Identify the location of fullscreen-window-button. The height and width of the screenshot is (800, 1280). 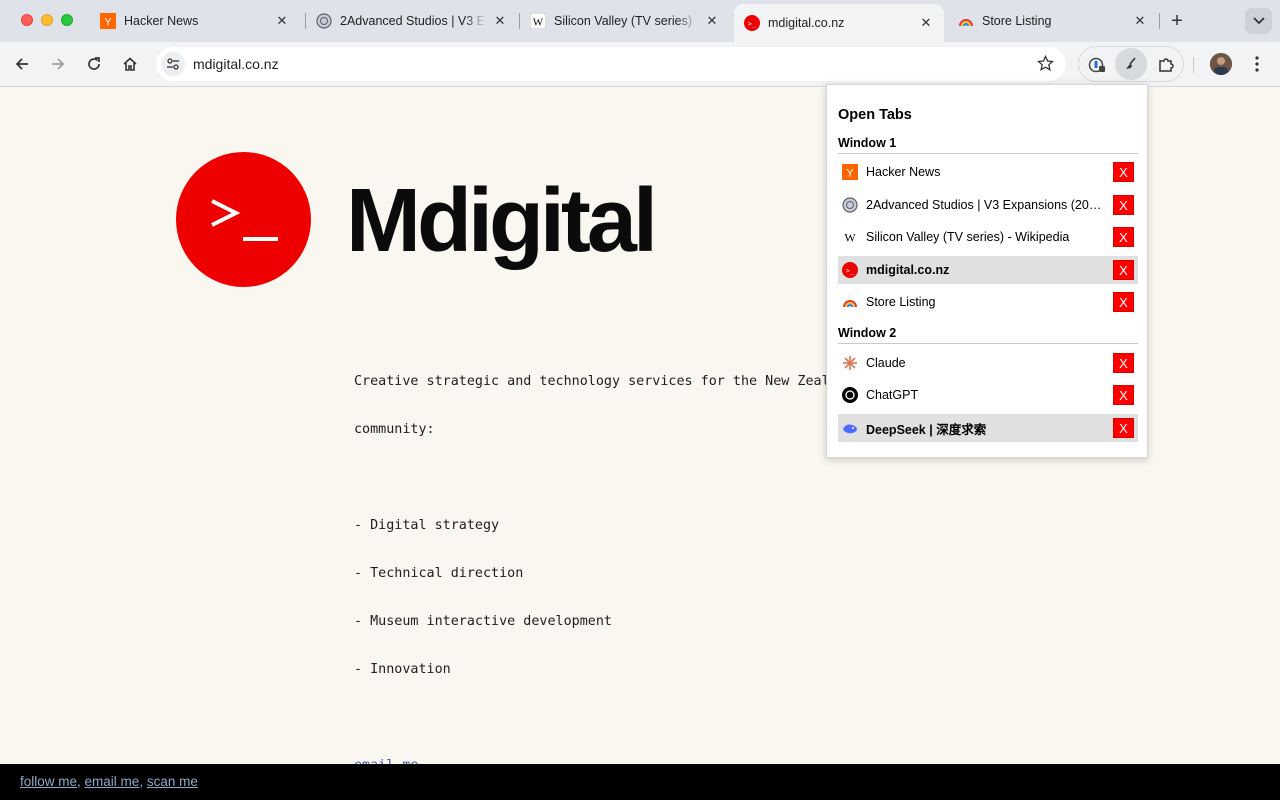
(67, 20).